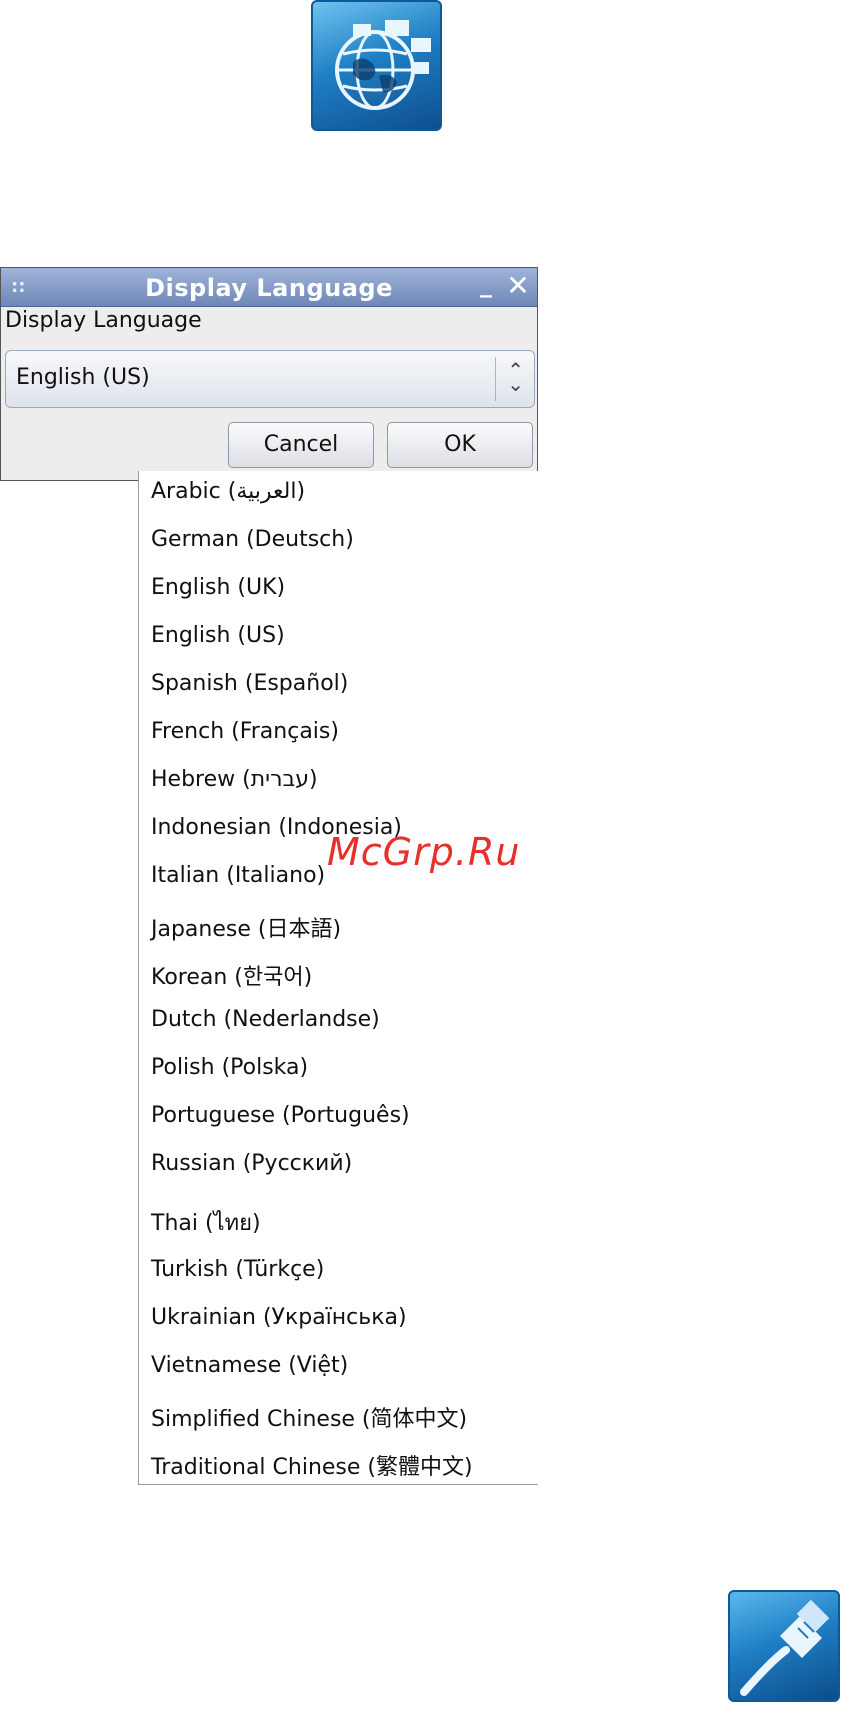 This screenshot has width=851, height=1721. What do you see at coordinates (309, 1417) in the screenshot?
I see `language-option: Simplified Chinese (简体中文)` at bounding box center [309, 1417].